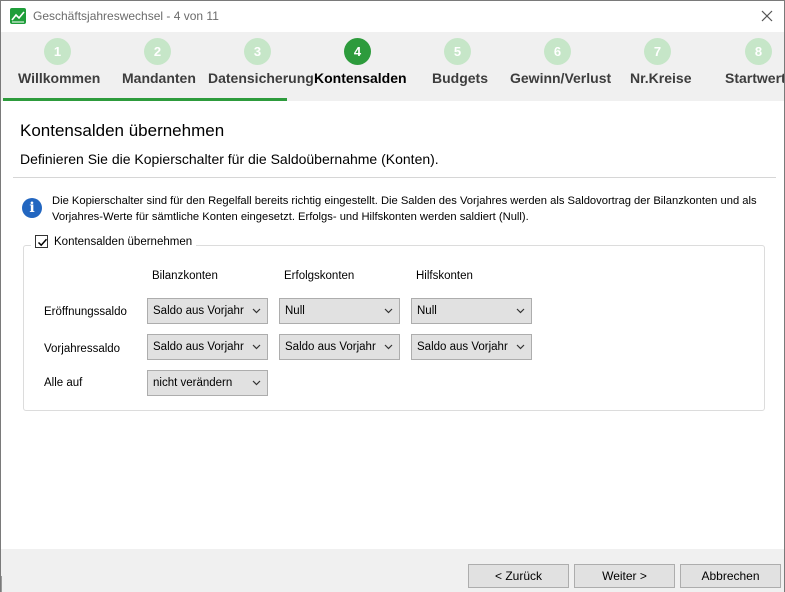 The width and height of the screenshot is (785, 592). Describe the element at coordinates (151, 66) in the screenshot. I see `step-mandanten: 2 Mandanten` at that location.